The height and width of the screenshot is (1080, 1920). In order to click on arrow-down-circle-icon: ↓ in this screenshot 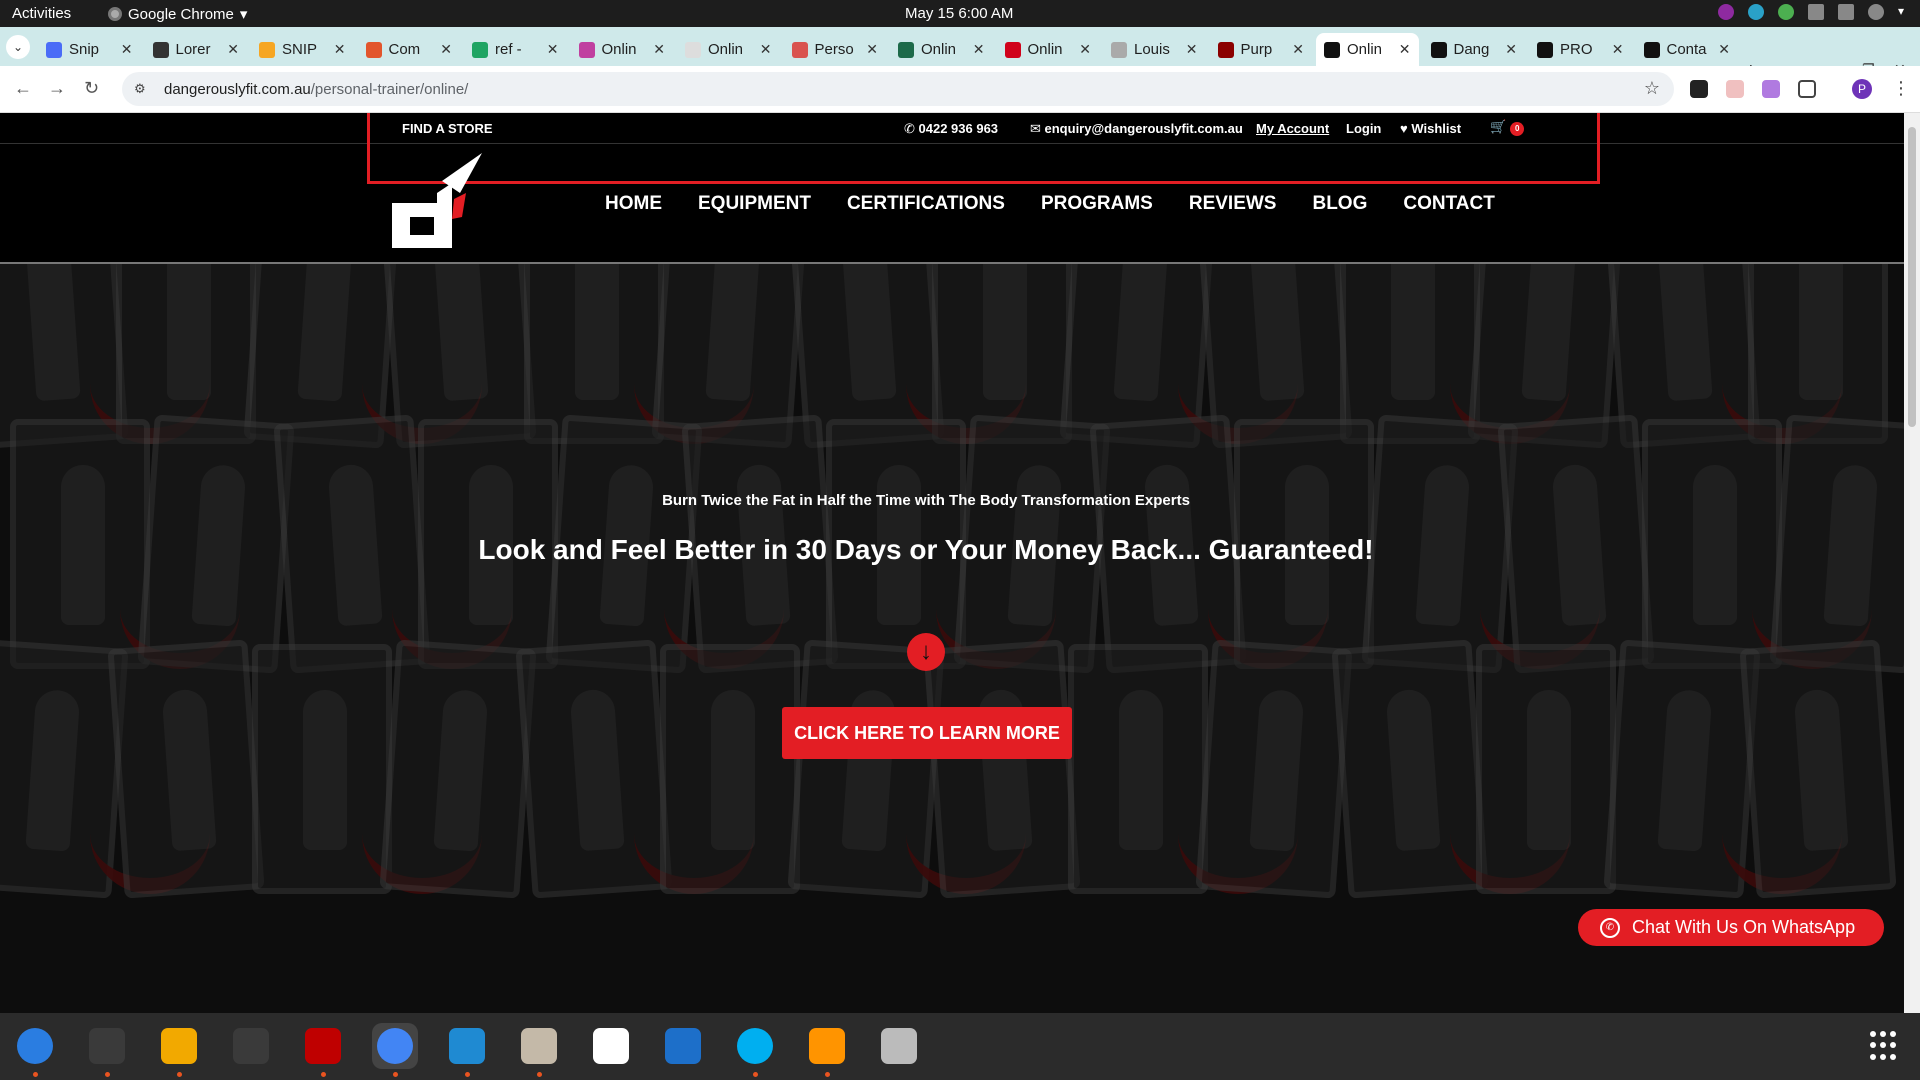, I will do `click(926, 652)`.